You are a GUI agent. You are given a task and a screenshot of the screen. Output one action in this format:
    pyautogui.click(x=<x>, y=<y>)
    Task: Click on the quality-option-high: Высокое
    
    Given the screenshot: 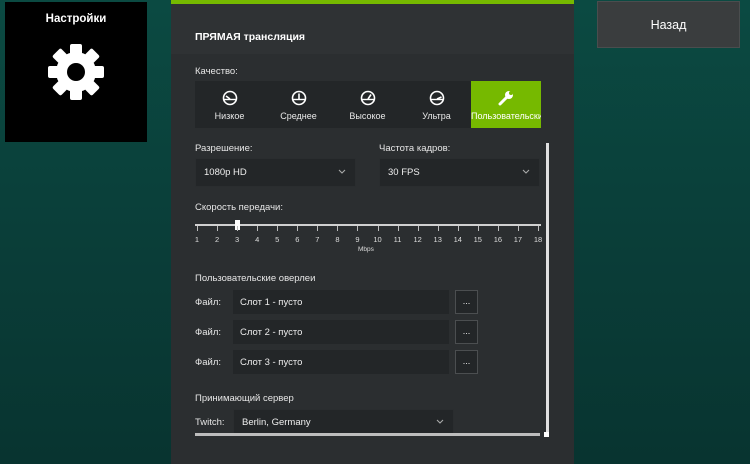 What is the action you would take?
    pyautogui.click(x=367, y=104)
    